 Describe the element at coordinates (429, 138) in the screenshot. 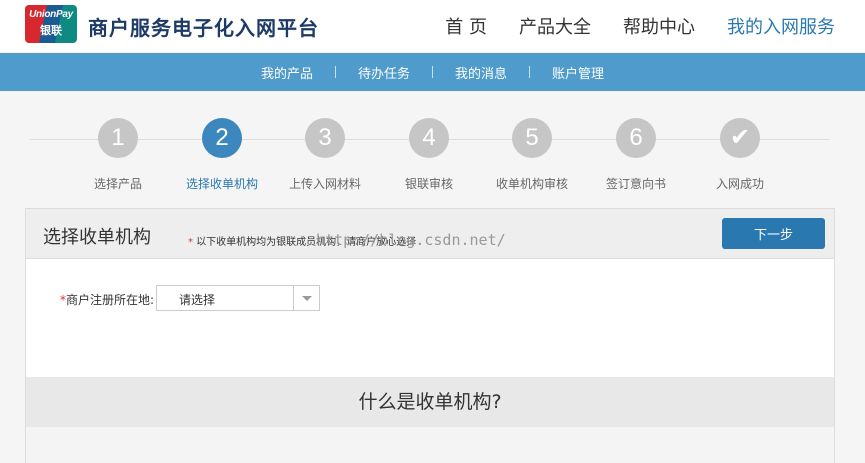

I see `step-number: 4` at that location.